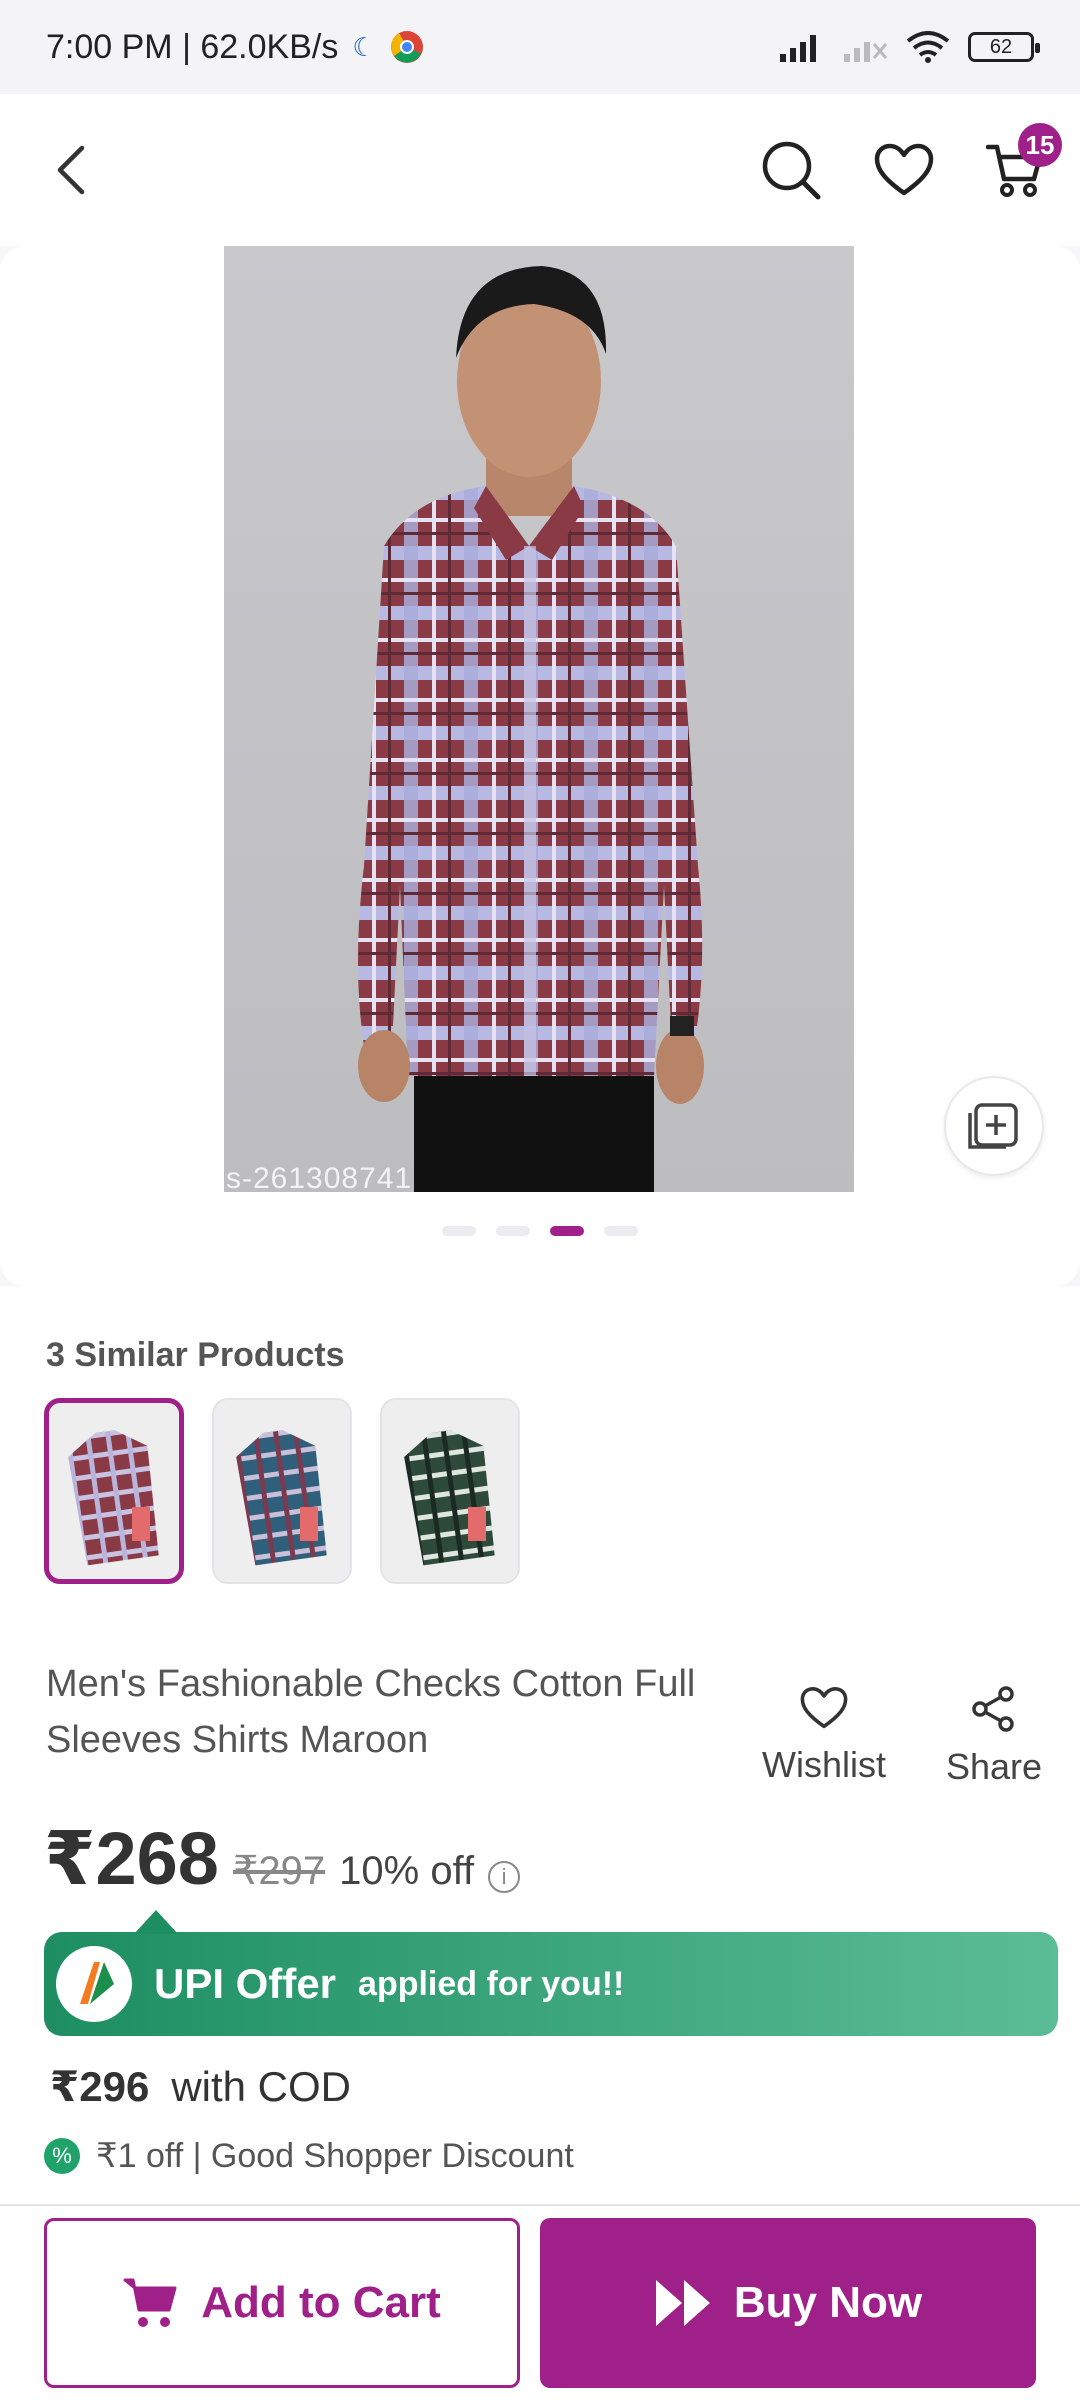  What do you see at coordinates (321, 2302) in the screenshot?
I see `add-to-cart-label: Add to Cart` at bounding box center [321, 2302].